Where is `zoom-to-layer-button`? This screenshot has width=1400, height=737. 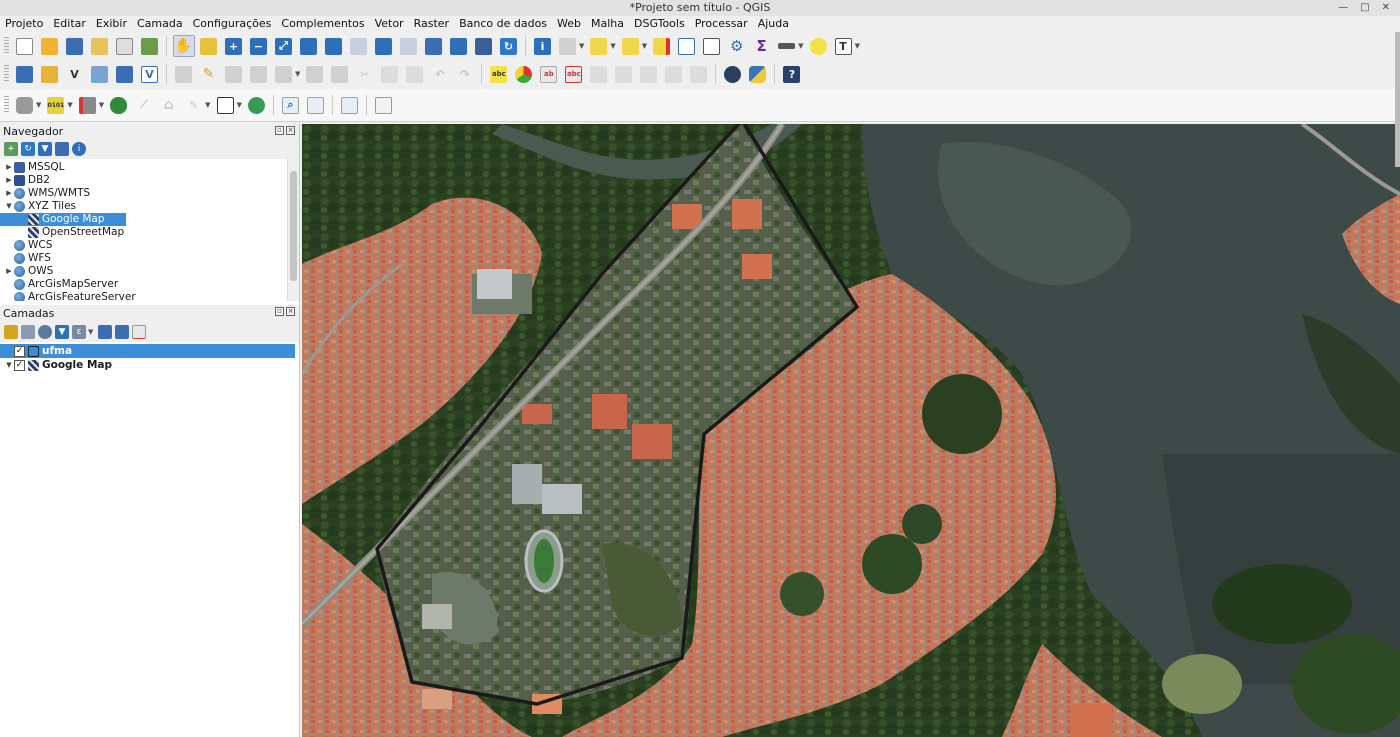
zoom-to-layer-button is located at coordinates (334, 46).